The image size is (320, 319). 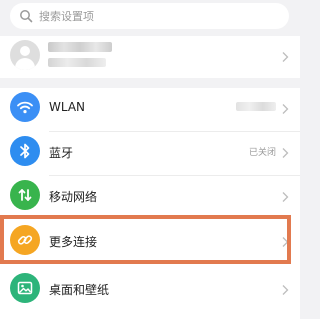 I want to click on settings-item-bluetooth: 蓝牙 已关闭, so click(x=150, y=153).